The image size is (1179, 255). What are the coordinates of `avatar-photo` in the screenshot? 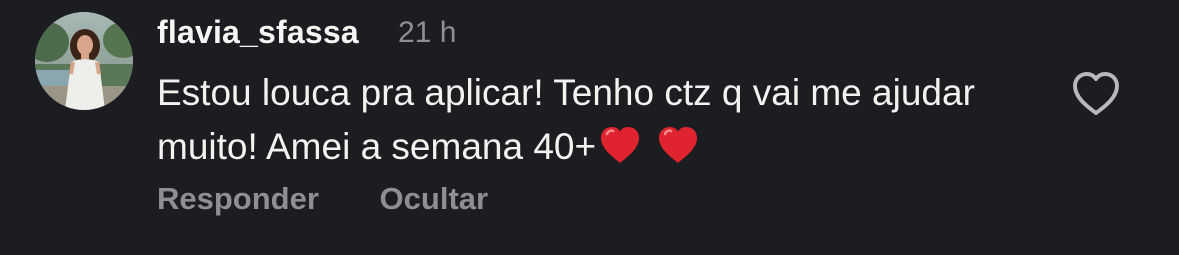 It's located at (84, 61).